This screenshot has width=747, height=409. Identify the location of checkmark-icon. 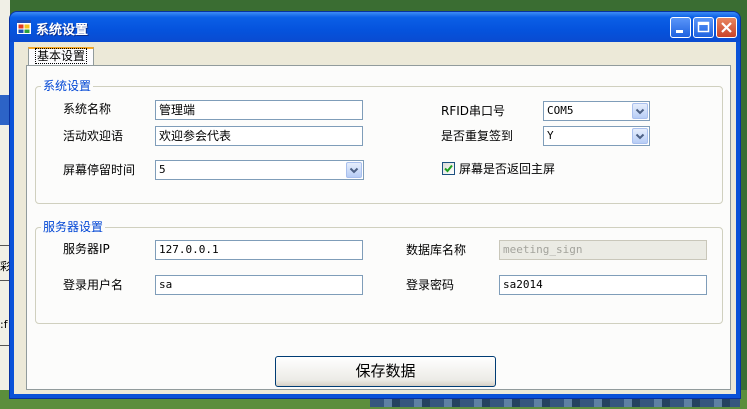
(448, 168).